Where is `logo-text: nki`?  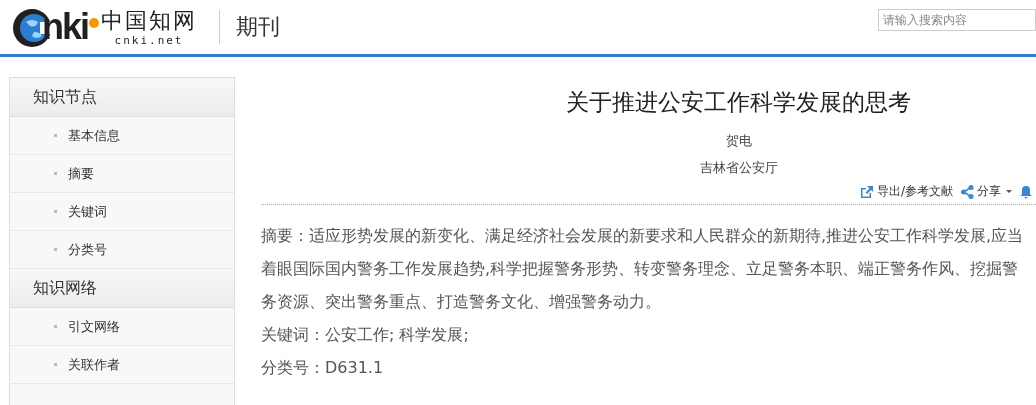 logo-text: nki is located at coordinates (65, 27).